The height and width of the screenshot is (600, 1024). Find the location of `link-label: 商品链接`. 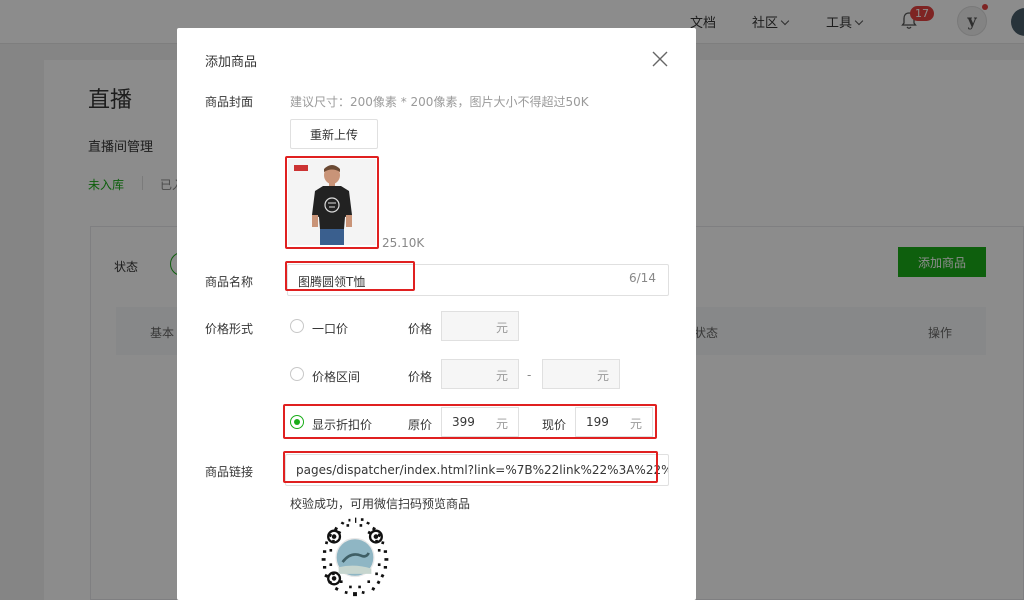

link-label: 商品链接 is located at coordinates (229, 472).